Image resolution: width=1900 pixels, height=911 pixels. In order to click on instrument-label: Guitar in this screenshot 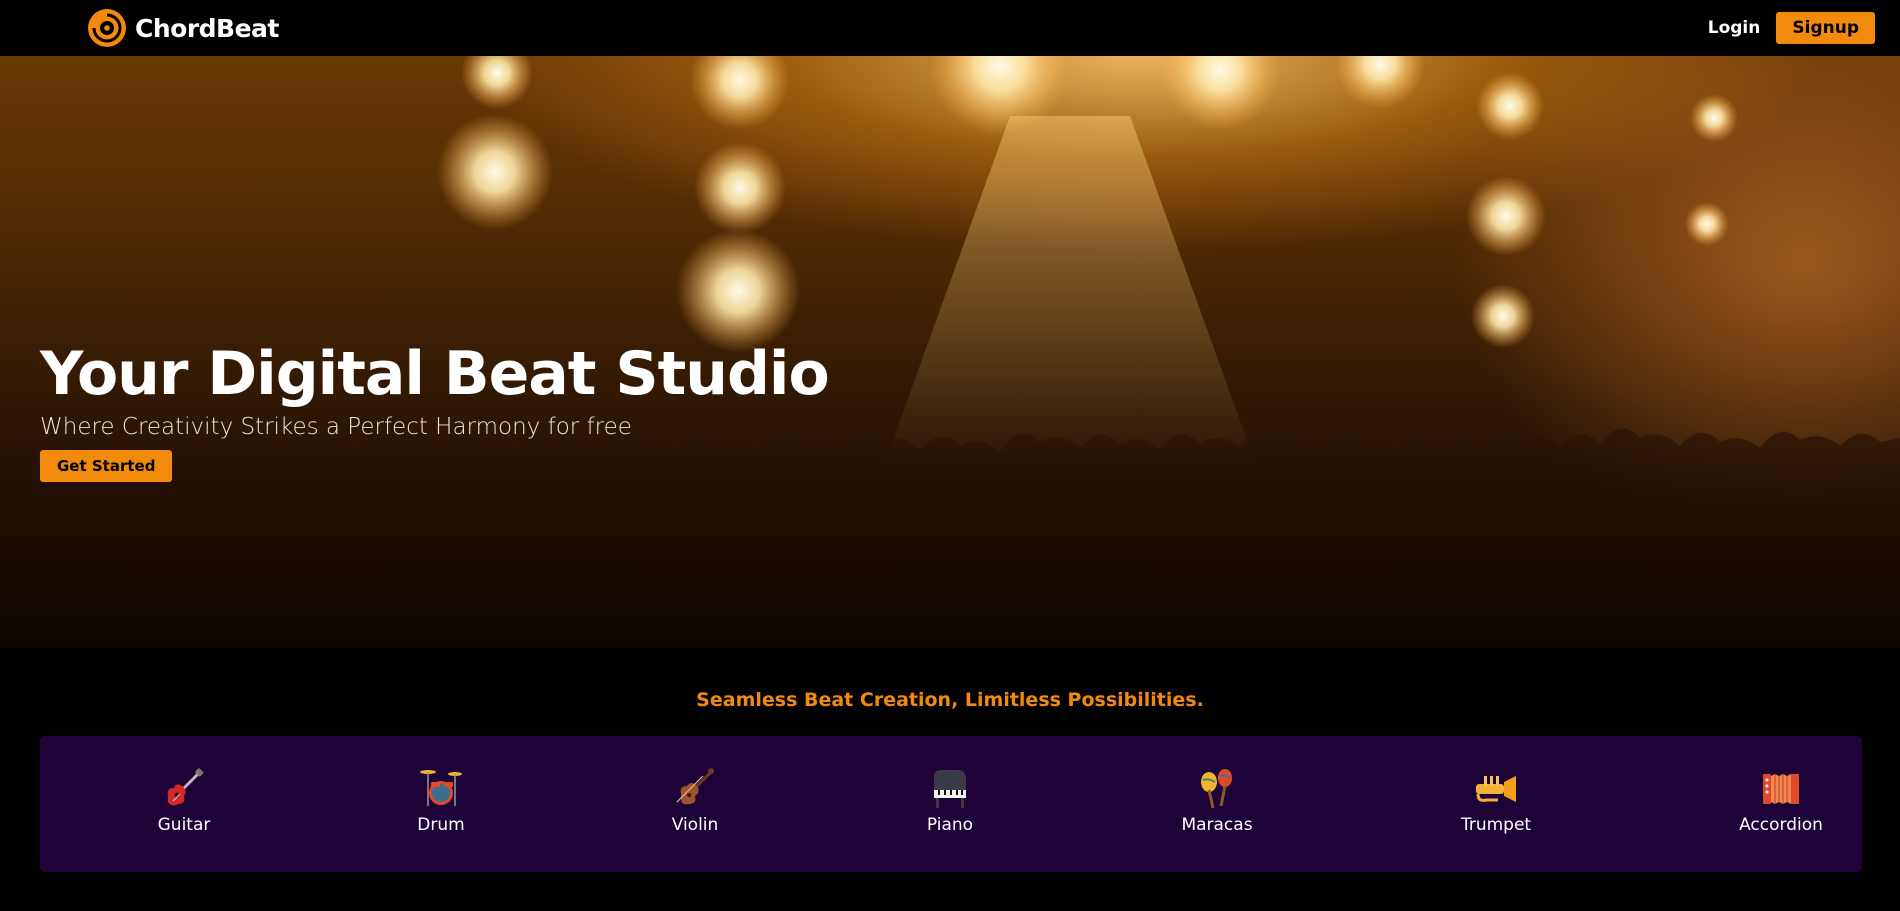, I will do `click(184, 825)`.